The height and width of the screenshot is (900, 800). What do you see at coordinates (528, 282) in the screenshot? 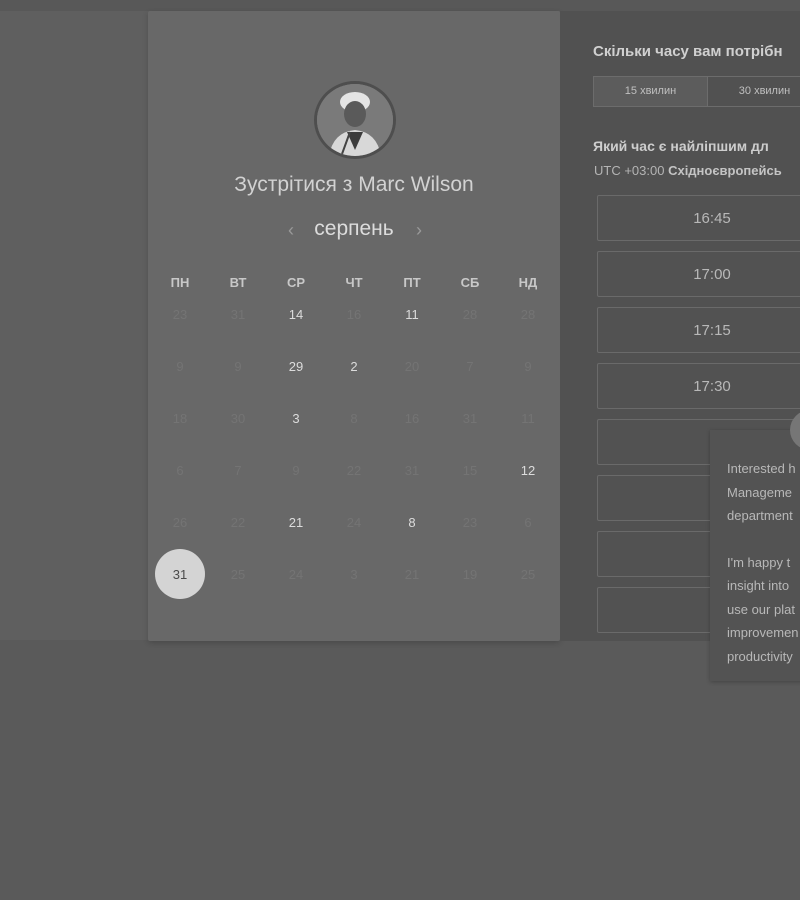
I see `weekday-label: НД` at bounding box center [528, 282].